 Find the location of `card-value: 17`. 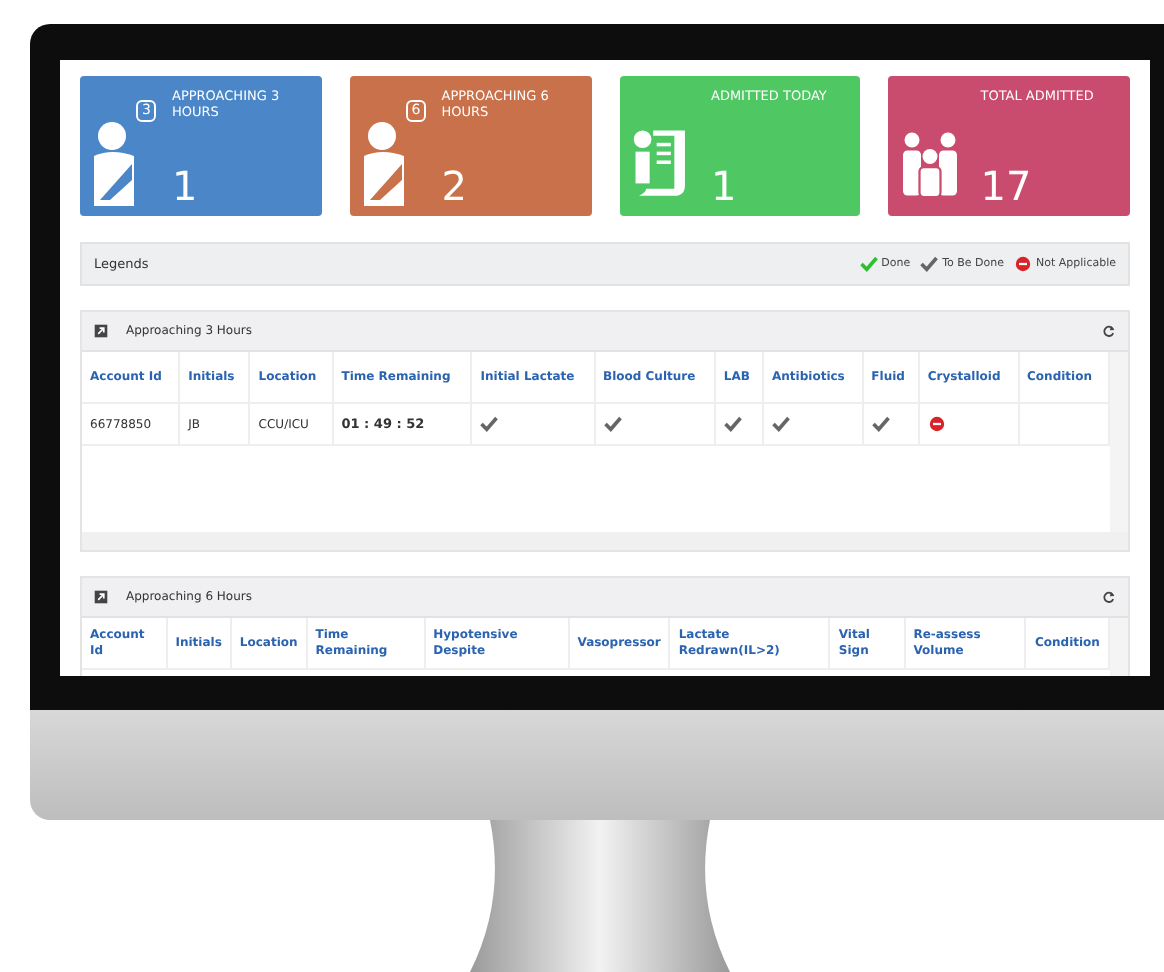

card-value: 17 is located at coordinates (1007, 186).